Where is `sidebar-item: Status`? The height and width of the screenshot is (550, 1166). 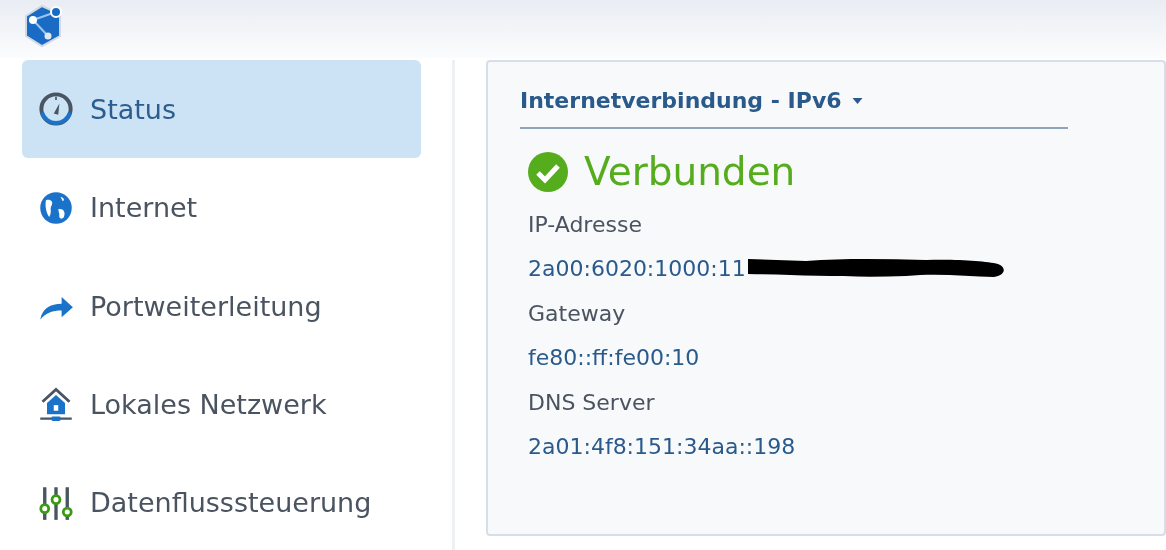
sidebar-item: Status is located at coordinates (222, 109).